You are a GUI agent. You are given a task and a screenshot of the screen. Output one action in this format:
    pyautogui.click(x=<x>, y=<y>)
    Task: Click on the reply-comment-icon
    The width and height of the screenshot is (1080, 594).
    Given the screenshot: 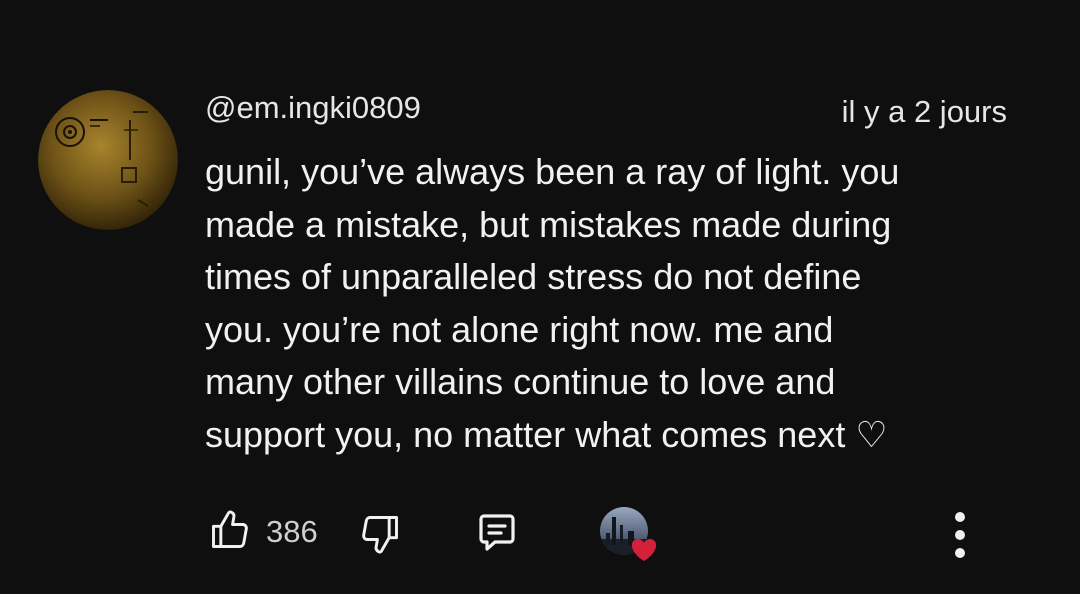 What is the action you would take?
    pyautogui.click(x=497, y=532)
    